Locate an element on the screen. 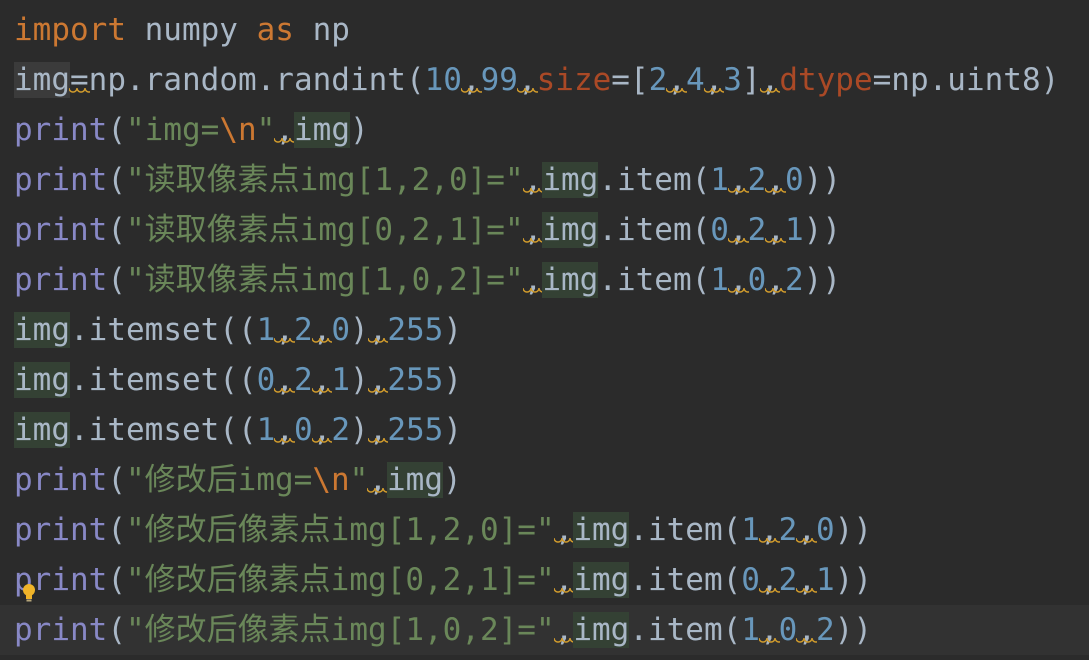 The width and height of the screenshot is (1089, 660). number-literal: 10 is located at coordinates (443, 80).